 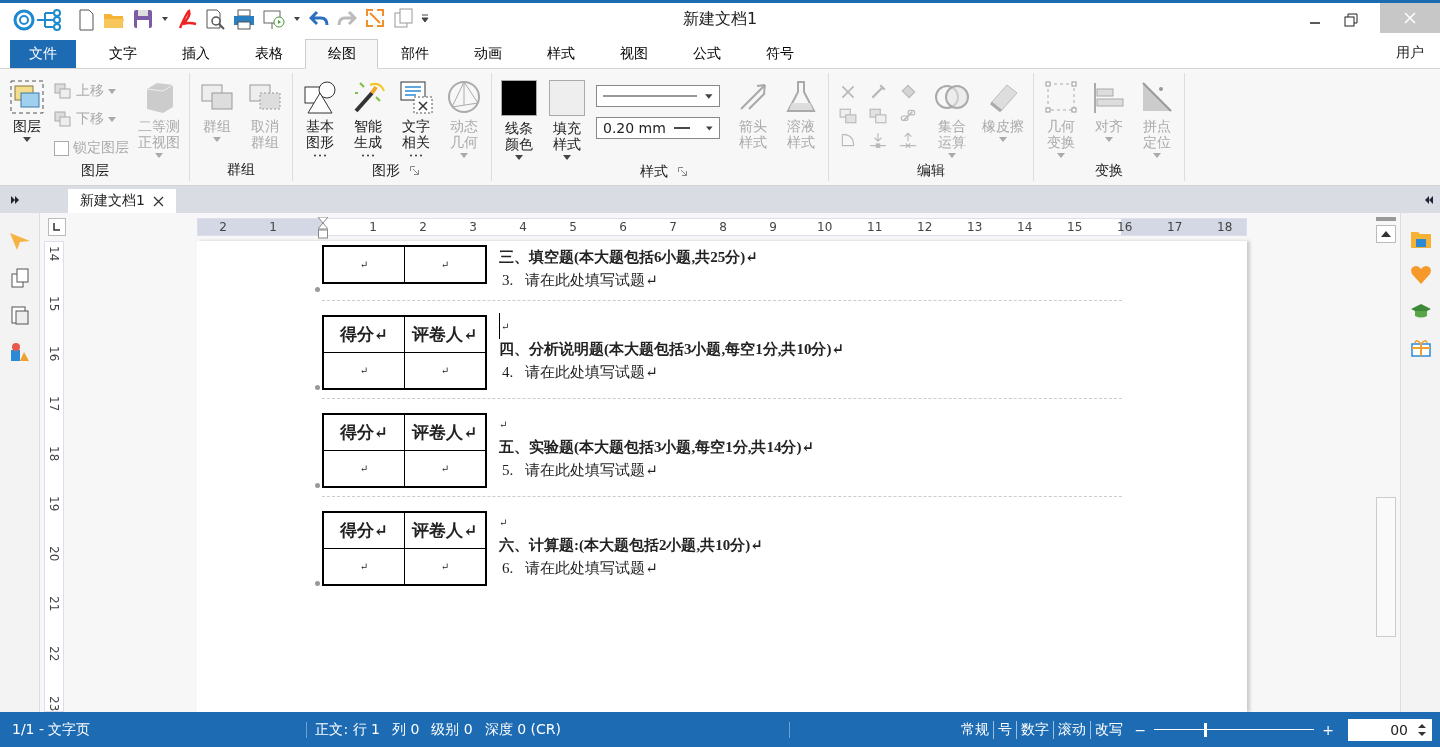 What do you see at coordinates (503, 424) in the screenshot?
I see `paragraph-mark: ↵` at bounding box center [503, 424].